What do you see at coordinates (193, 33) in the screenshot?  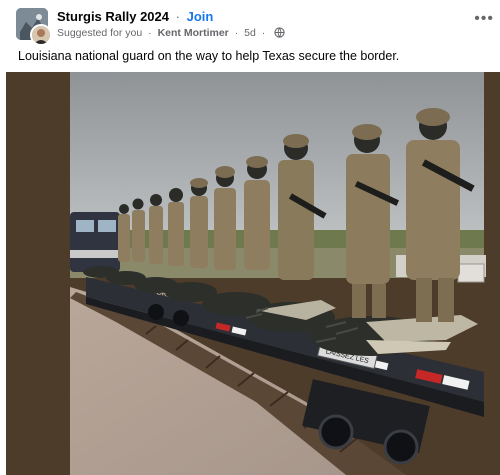 I see `author-name-link: Kent Mortimer` at bounding box center [193, 33].